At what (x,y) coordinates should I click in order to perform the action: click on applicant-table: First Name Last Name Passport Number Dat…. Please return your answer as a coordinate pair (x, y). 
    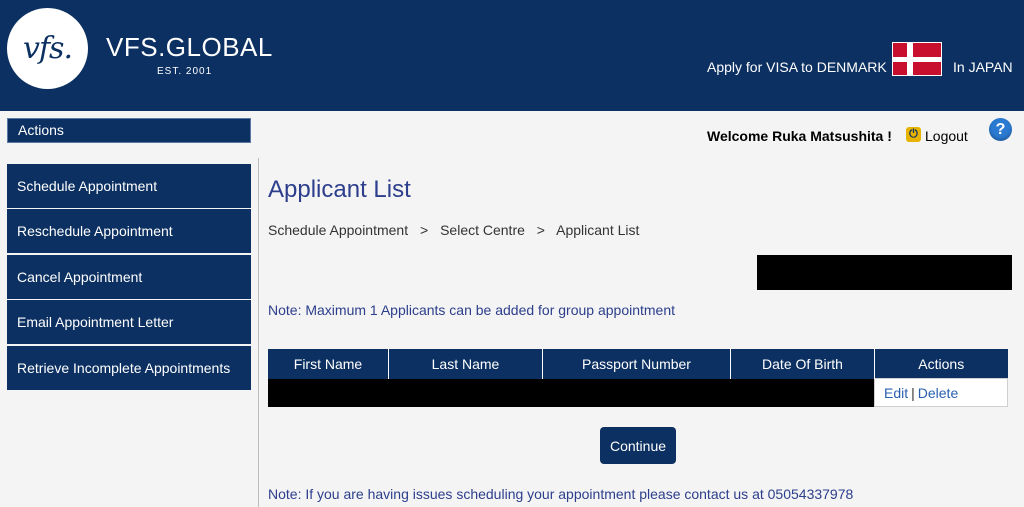
    Looking at the image, I should click on (638, 378).